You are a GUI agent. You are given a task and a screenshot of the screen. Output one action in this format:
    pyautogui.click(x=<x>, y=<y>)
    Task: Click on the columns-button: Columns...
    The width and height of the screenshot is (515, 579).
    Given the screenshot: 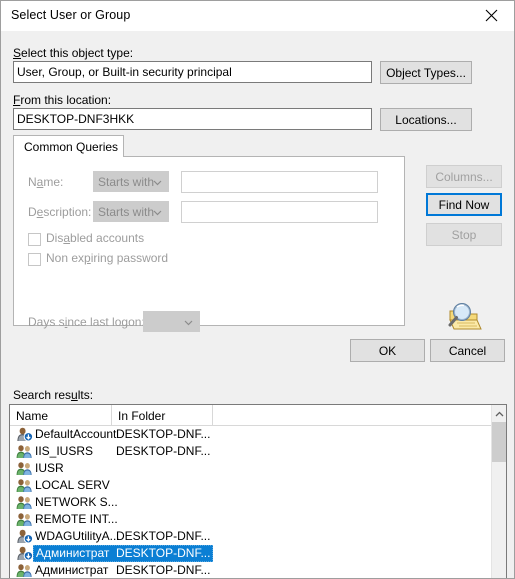 What is the action you would take?
    pyautogui.click(x=464, y=176)
    